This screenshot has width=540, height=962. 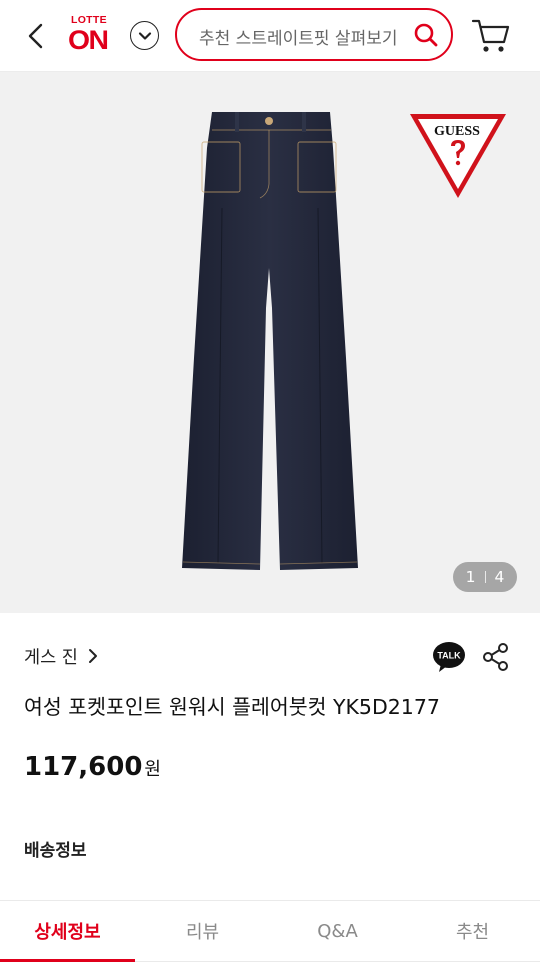 I want to click on tab-details: 상세정보, so click(x=67, y=931).